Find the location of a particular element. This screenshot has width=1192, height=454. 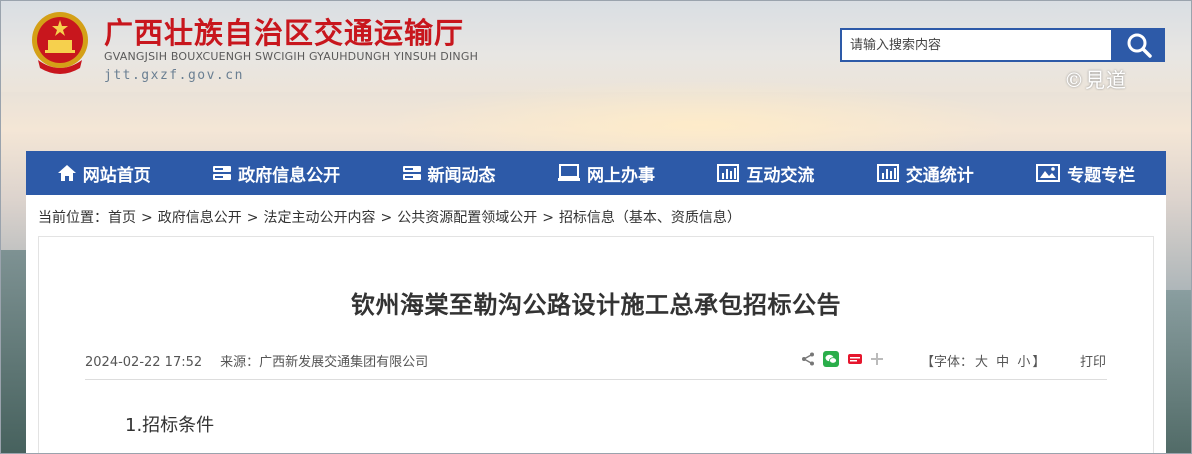

search-button is located at coordinates (1139, 45).